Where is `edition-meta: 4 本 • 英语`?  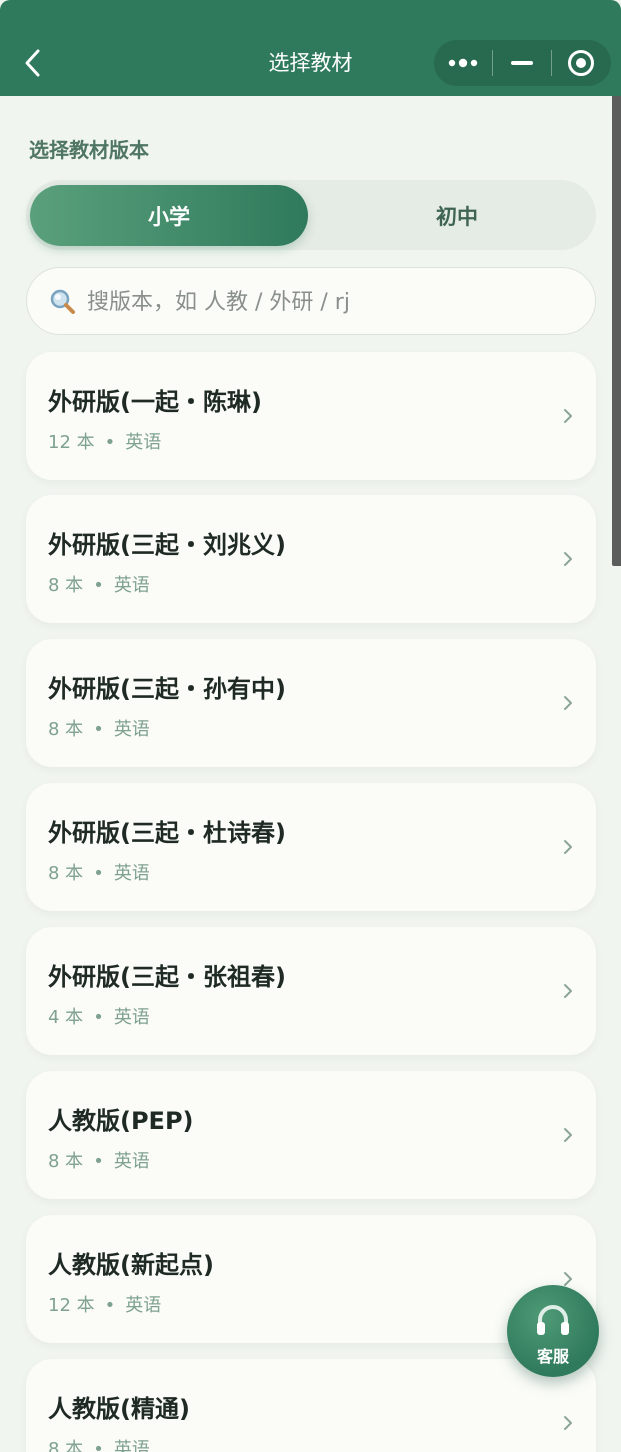 edition-meta: 4 本 • 英语 is located at coordinates (99, 1016).